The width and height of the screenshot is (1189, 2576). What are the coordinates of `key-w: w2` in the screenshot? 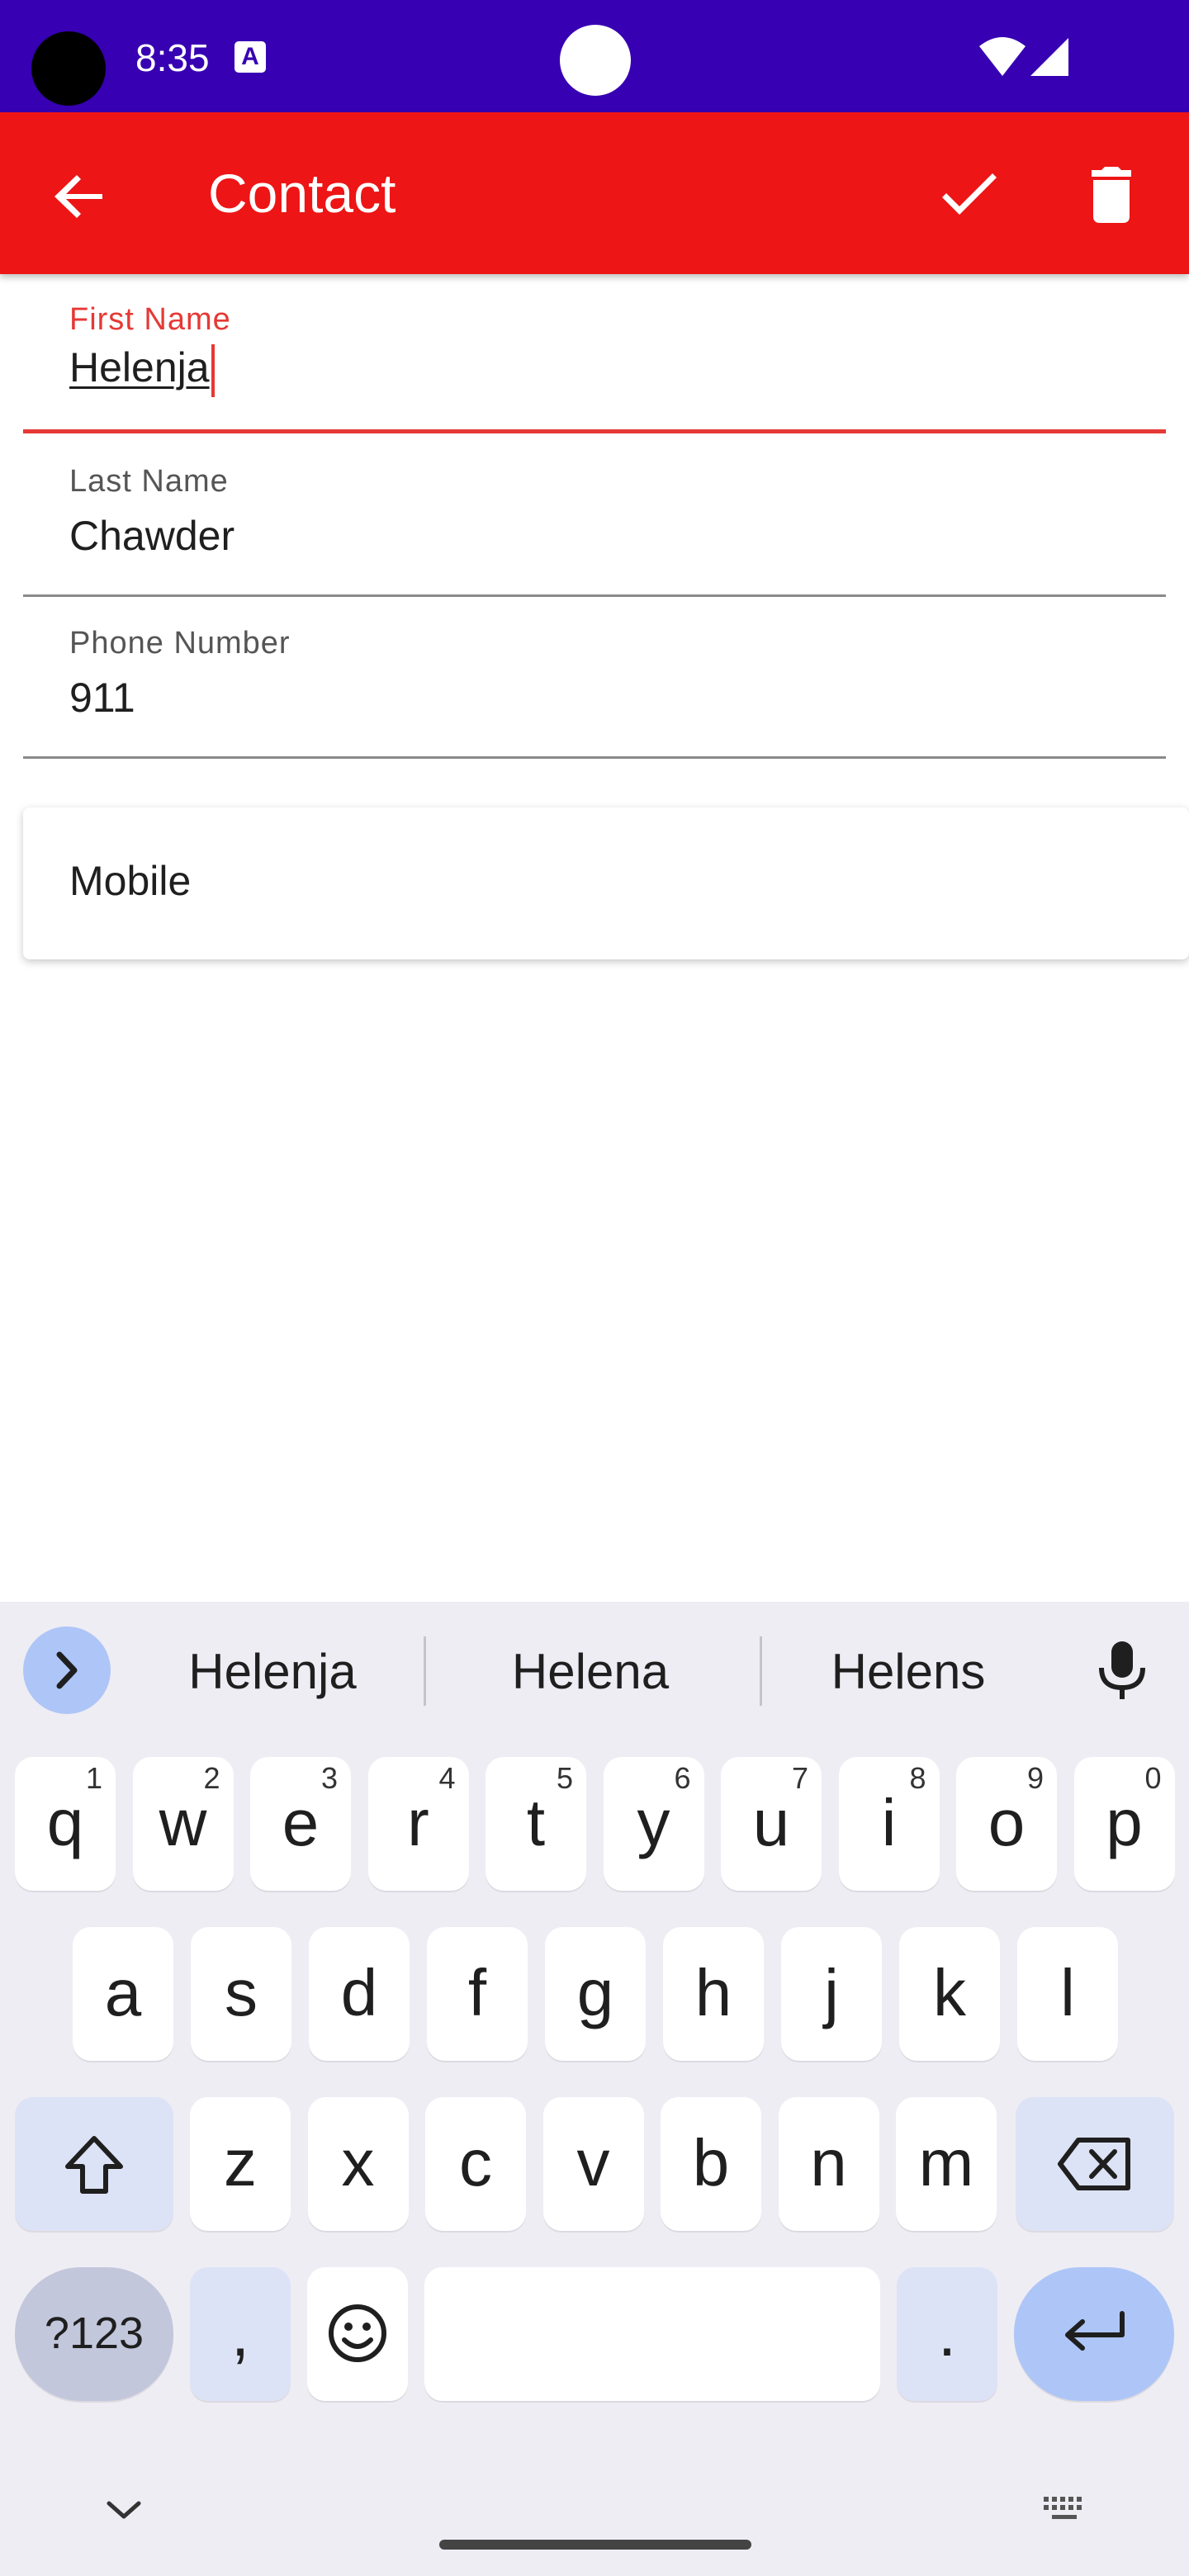 It's located at (183, 1824).